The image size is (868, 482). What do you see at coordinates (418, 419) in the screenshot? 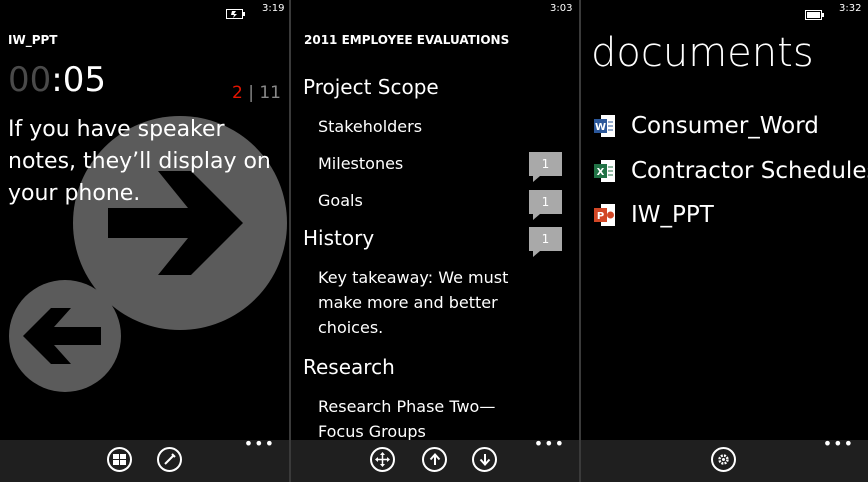
I see `outline-item-research-phase-two: Research Phase Two—Focus Groups` at bounding box center [418, 419].